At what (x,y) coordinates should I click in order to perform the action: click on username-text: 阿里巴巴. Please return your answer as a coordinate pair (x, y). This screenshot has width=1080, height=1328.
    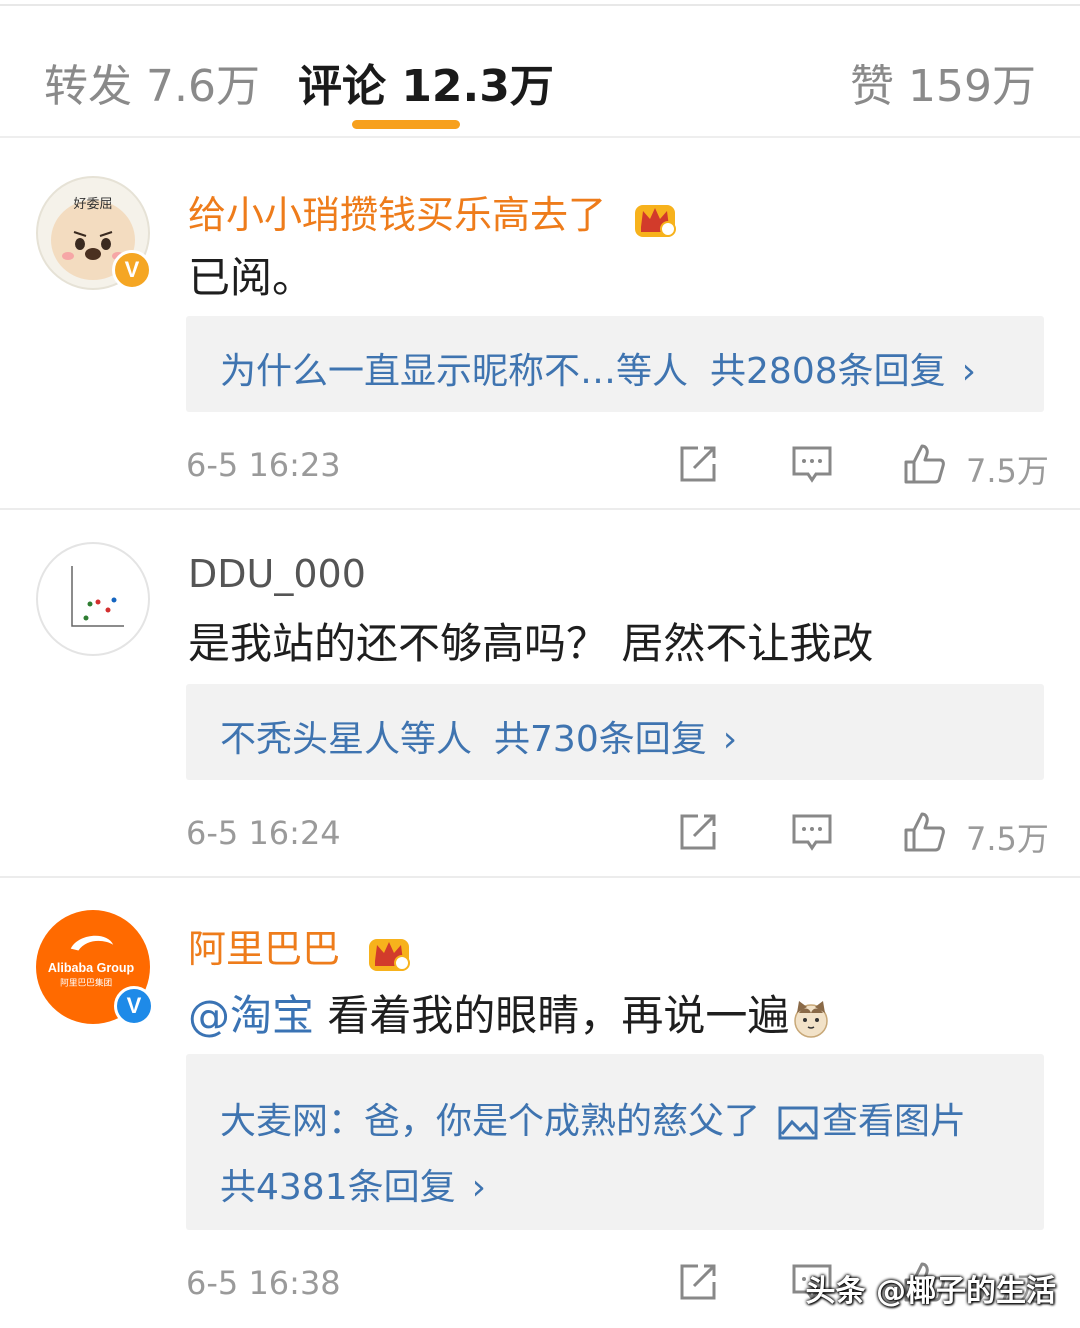
    Looking at the image, I should click on (264, 949).